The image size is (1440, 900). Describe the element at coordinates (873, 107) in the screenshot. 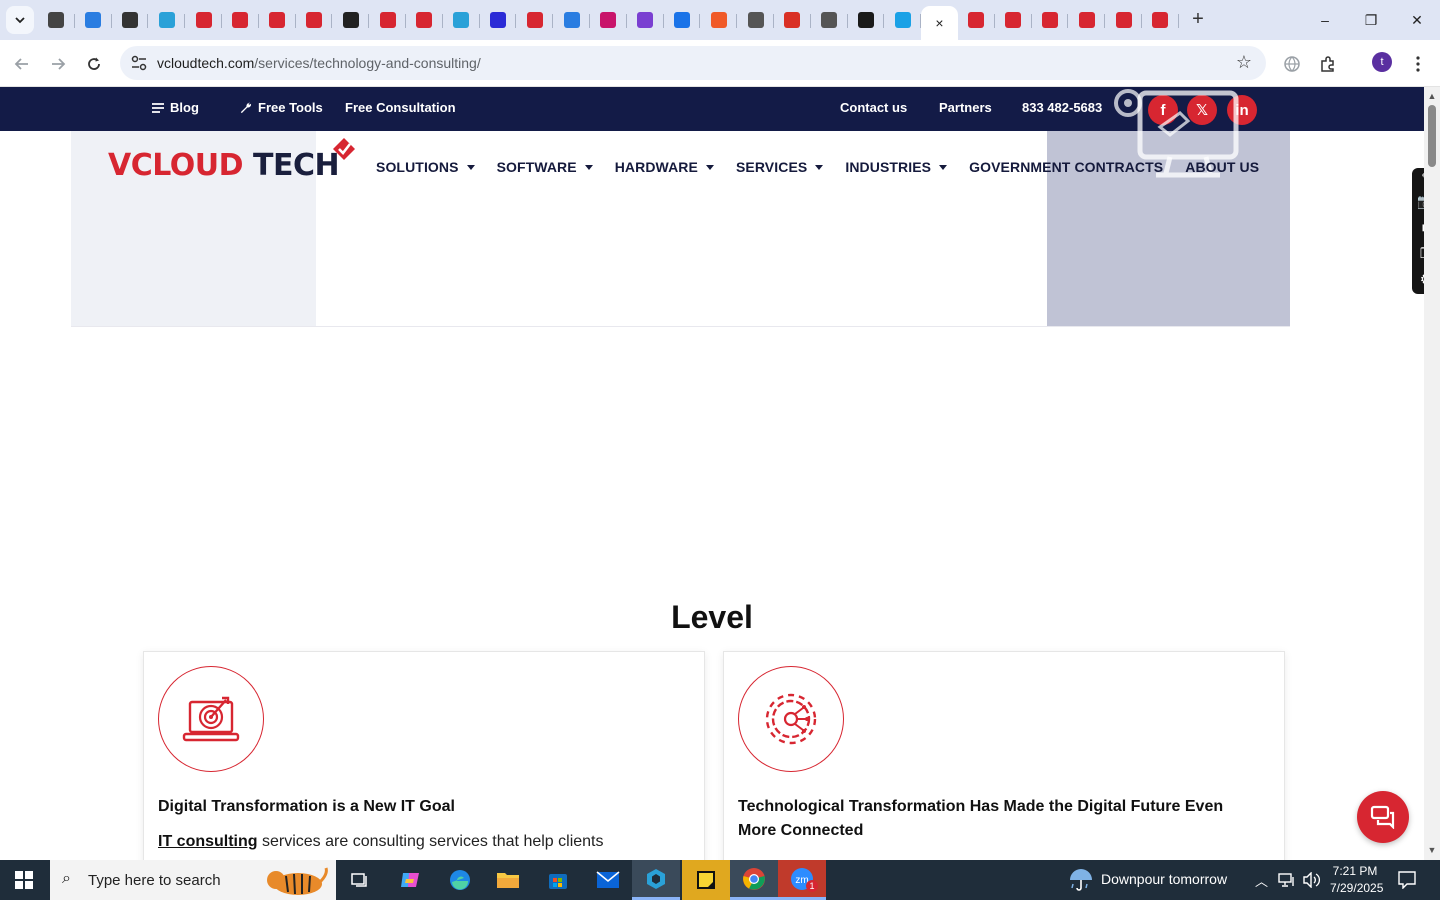

I see `topbar-contact-link: Contact us` at that location.